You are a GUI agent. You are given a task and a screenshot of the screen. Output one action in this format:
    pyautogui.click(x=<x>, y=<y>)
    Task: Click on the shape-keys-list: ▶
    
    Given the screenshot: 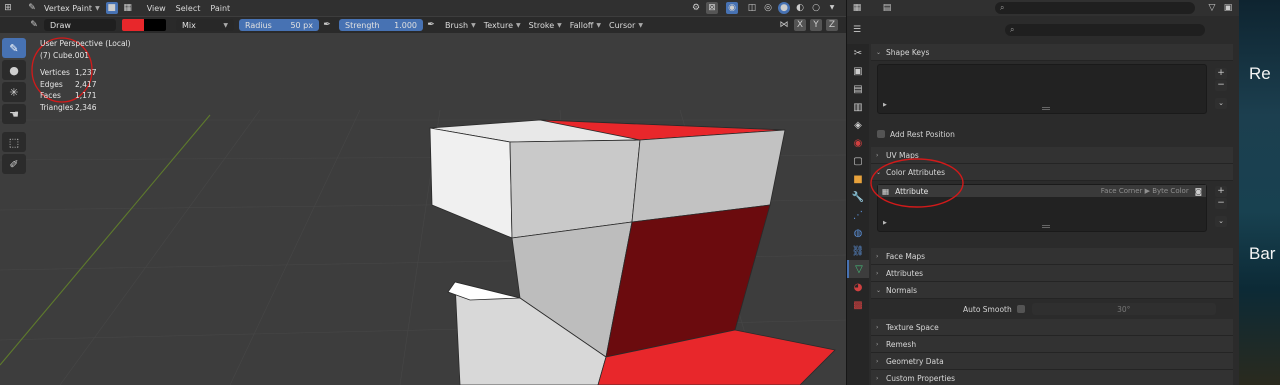 What is the action you would take?
    pyautogui.click(x=1042, y=89)
    